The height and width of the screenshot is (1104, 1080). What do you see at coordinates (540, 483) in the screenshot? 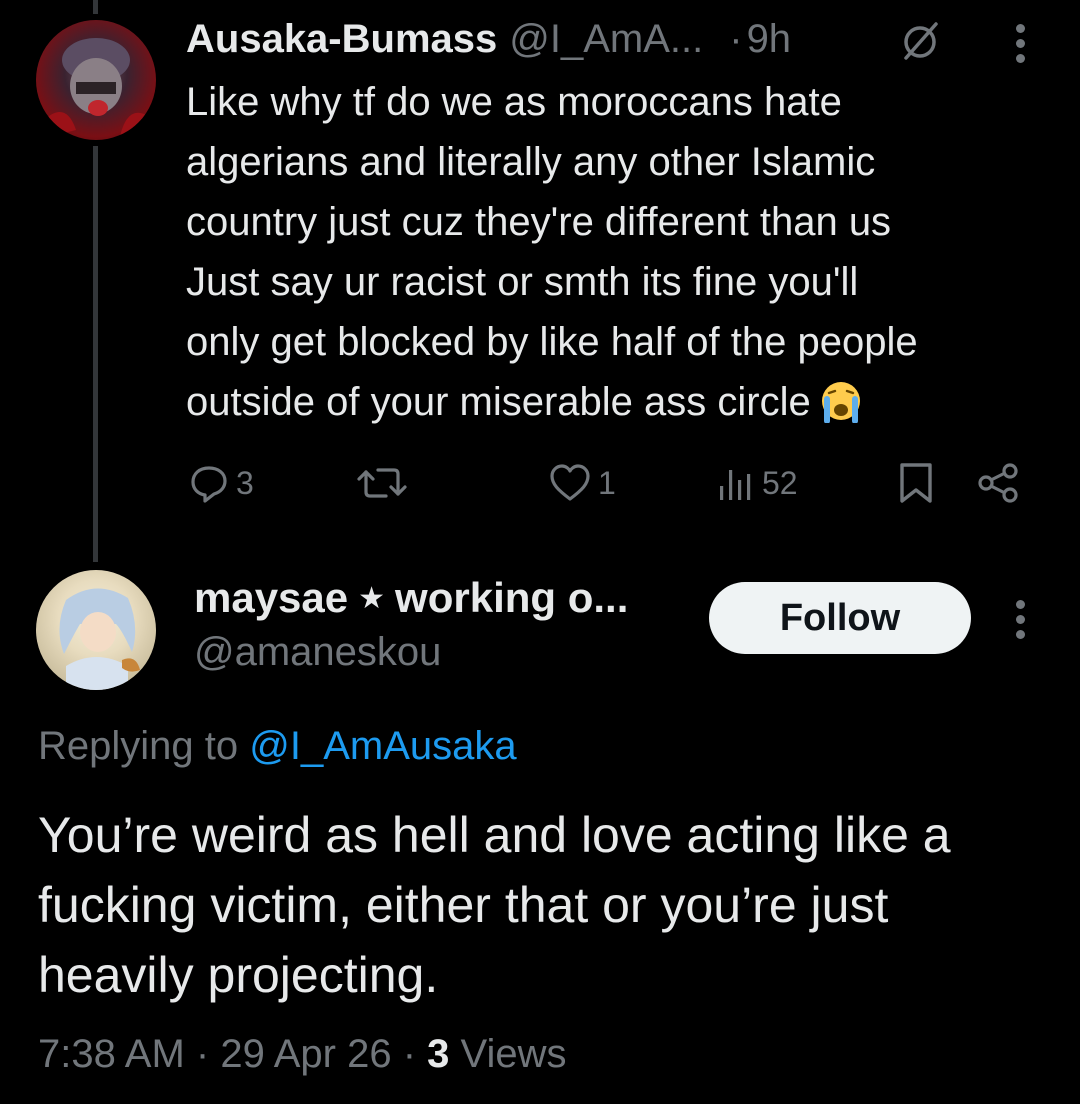
I see `tweet-action-bar: 3 1 52` at bounding box center [540, 483].